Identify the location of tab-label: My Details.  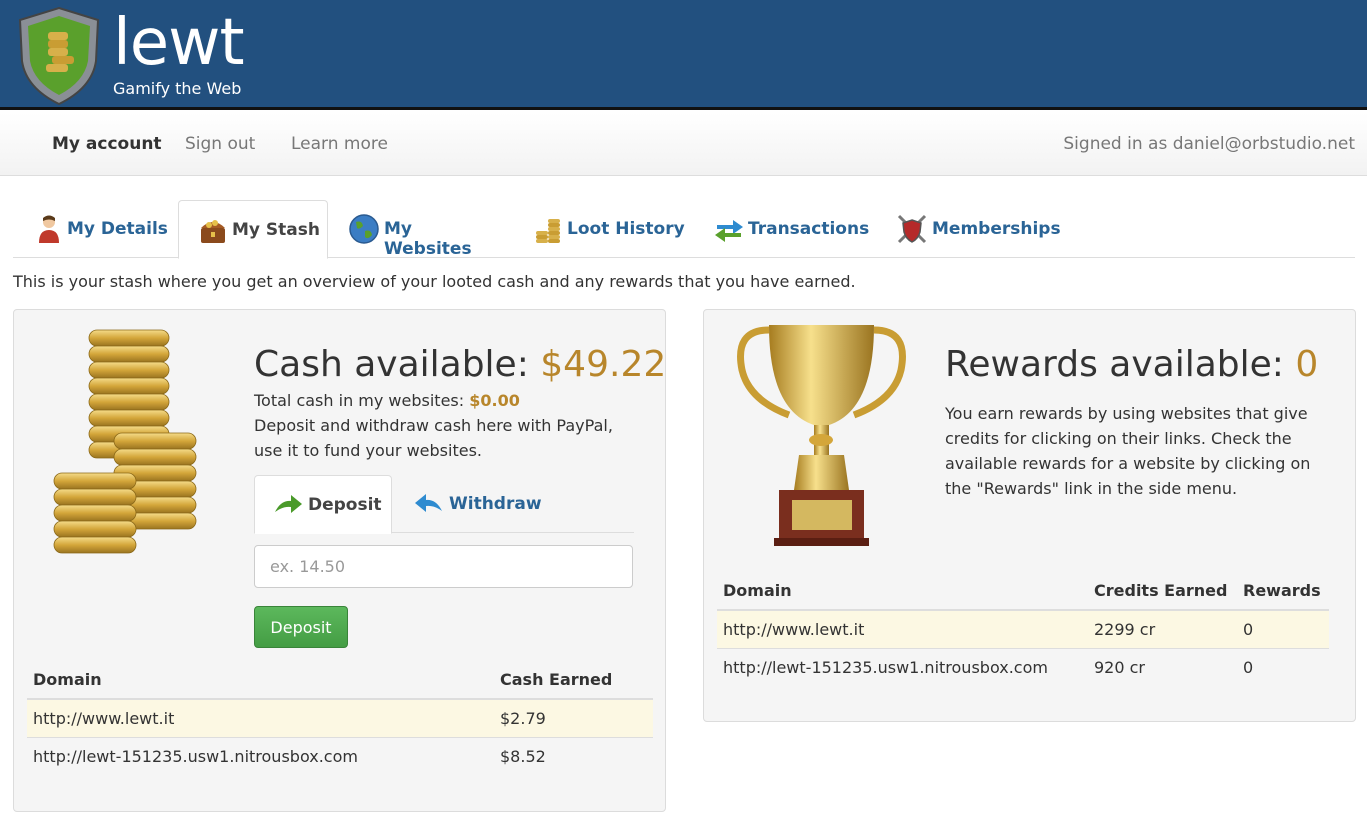
(117, 229).